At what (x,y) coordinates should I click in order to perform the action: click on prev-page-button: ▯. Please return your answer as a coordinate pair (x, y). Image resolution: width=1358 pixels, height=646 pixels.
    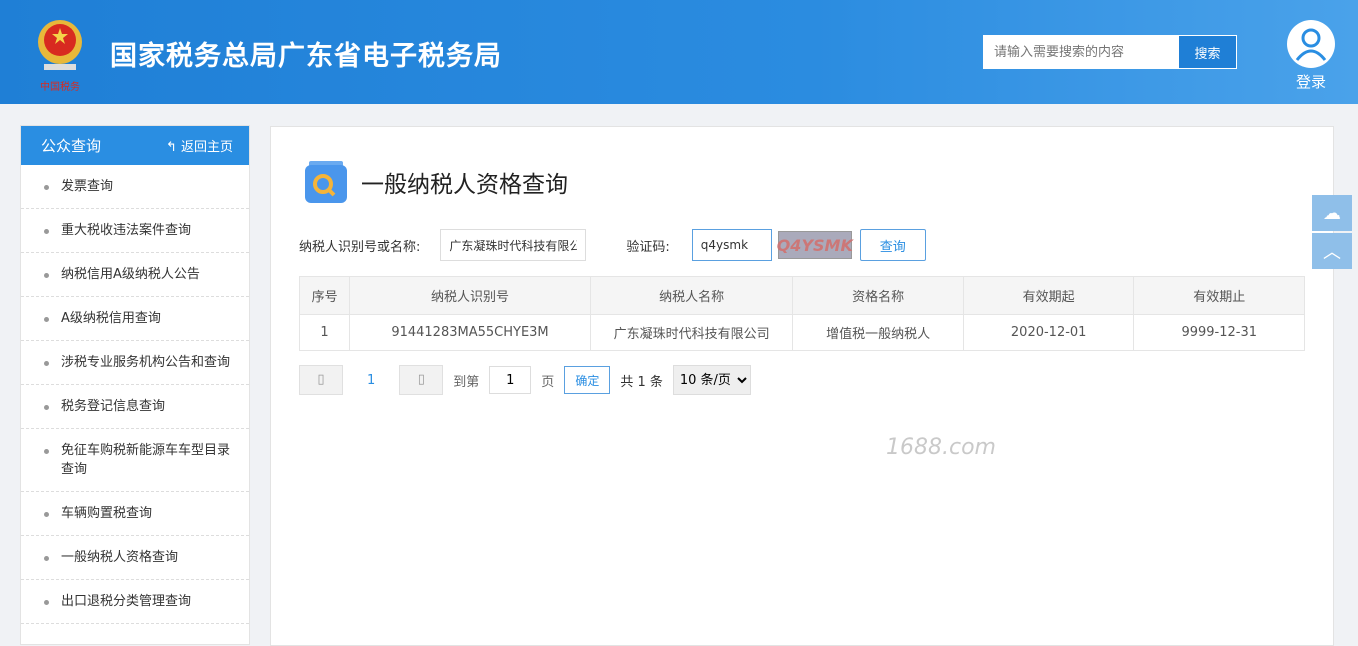
    Looking at the image, I should click on (321, 380).